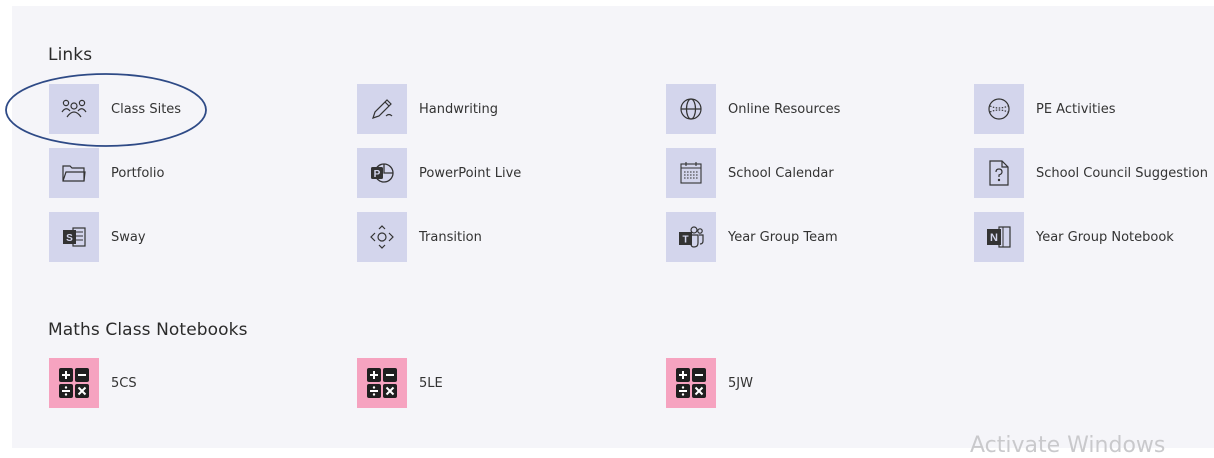  Describe the element at coordinates (431, 383) in the screenshot. I see `notebook-label: 5LE` at that location.